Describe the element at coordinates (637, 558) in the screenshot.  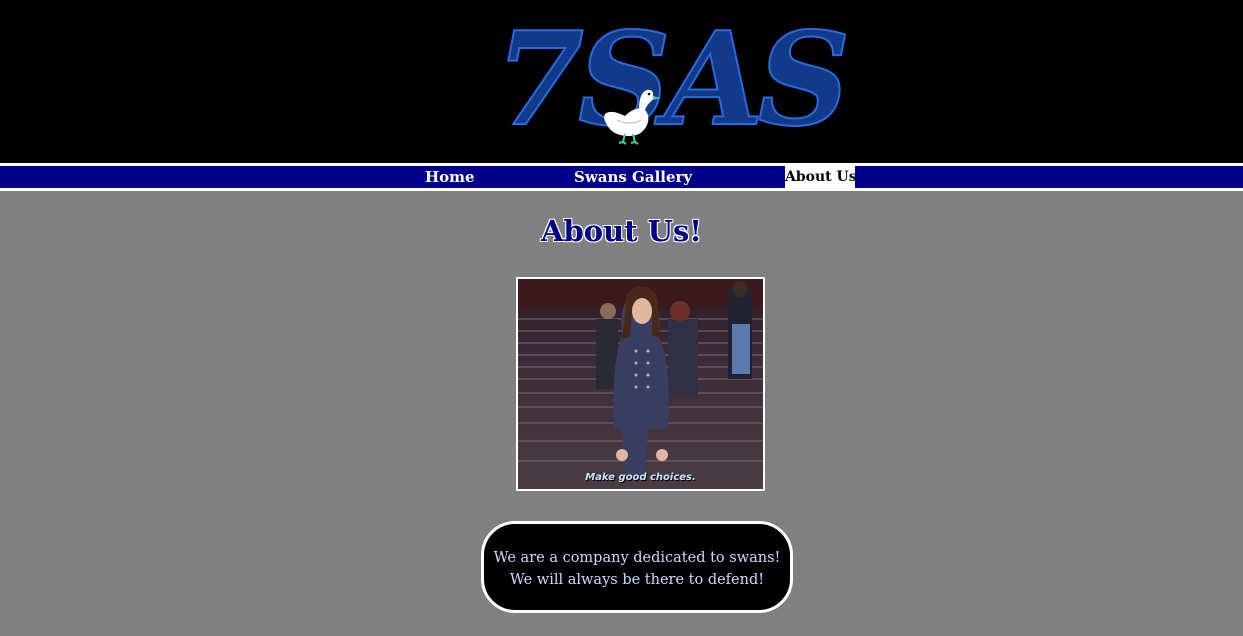
I see `info-line-1: We are a company dedicated to swans!` at that location.